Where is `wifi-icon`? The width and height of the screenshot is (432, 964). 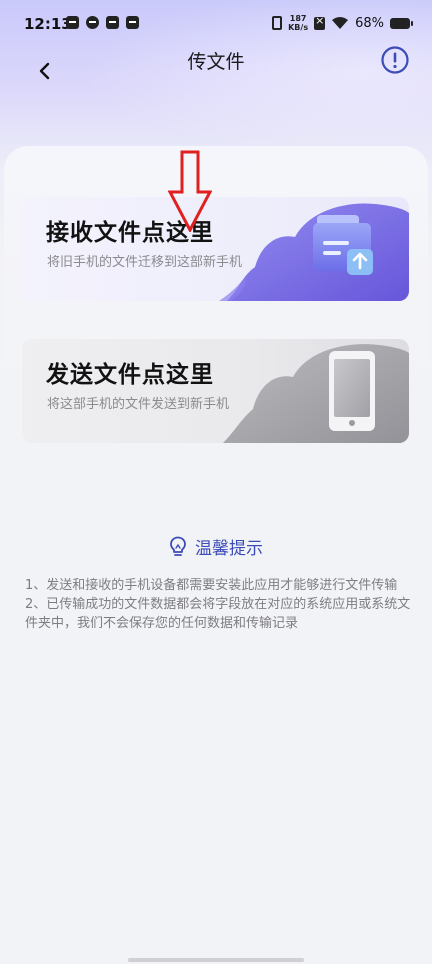 wifi-icon is located at coordinates (340, 23).